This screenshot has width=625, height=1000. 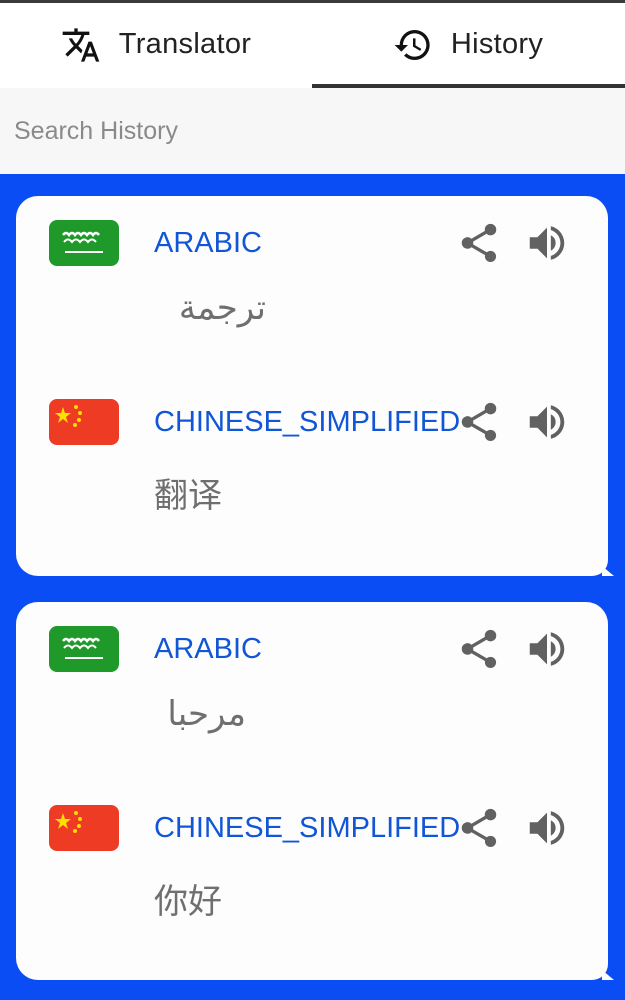 What do you see at coordinates (412, 44) in the screenshot?
I see `history-icon` at bounding box center [412, 44].